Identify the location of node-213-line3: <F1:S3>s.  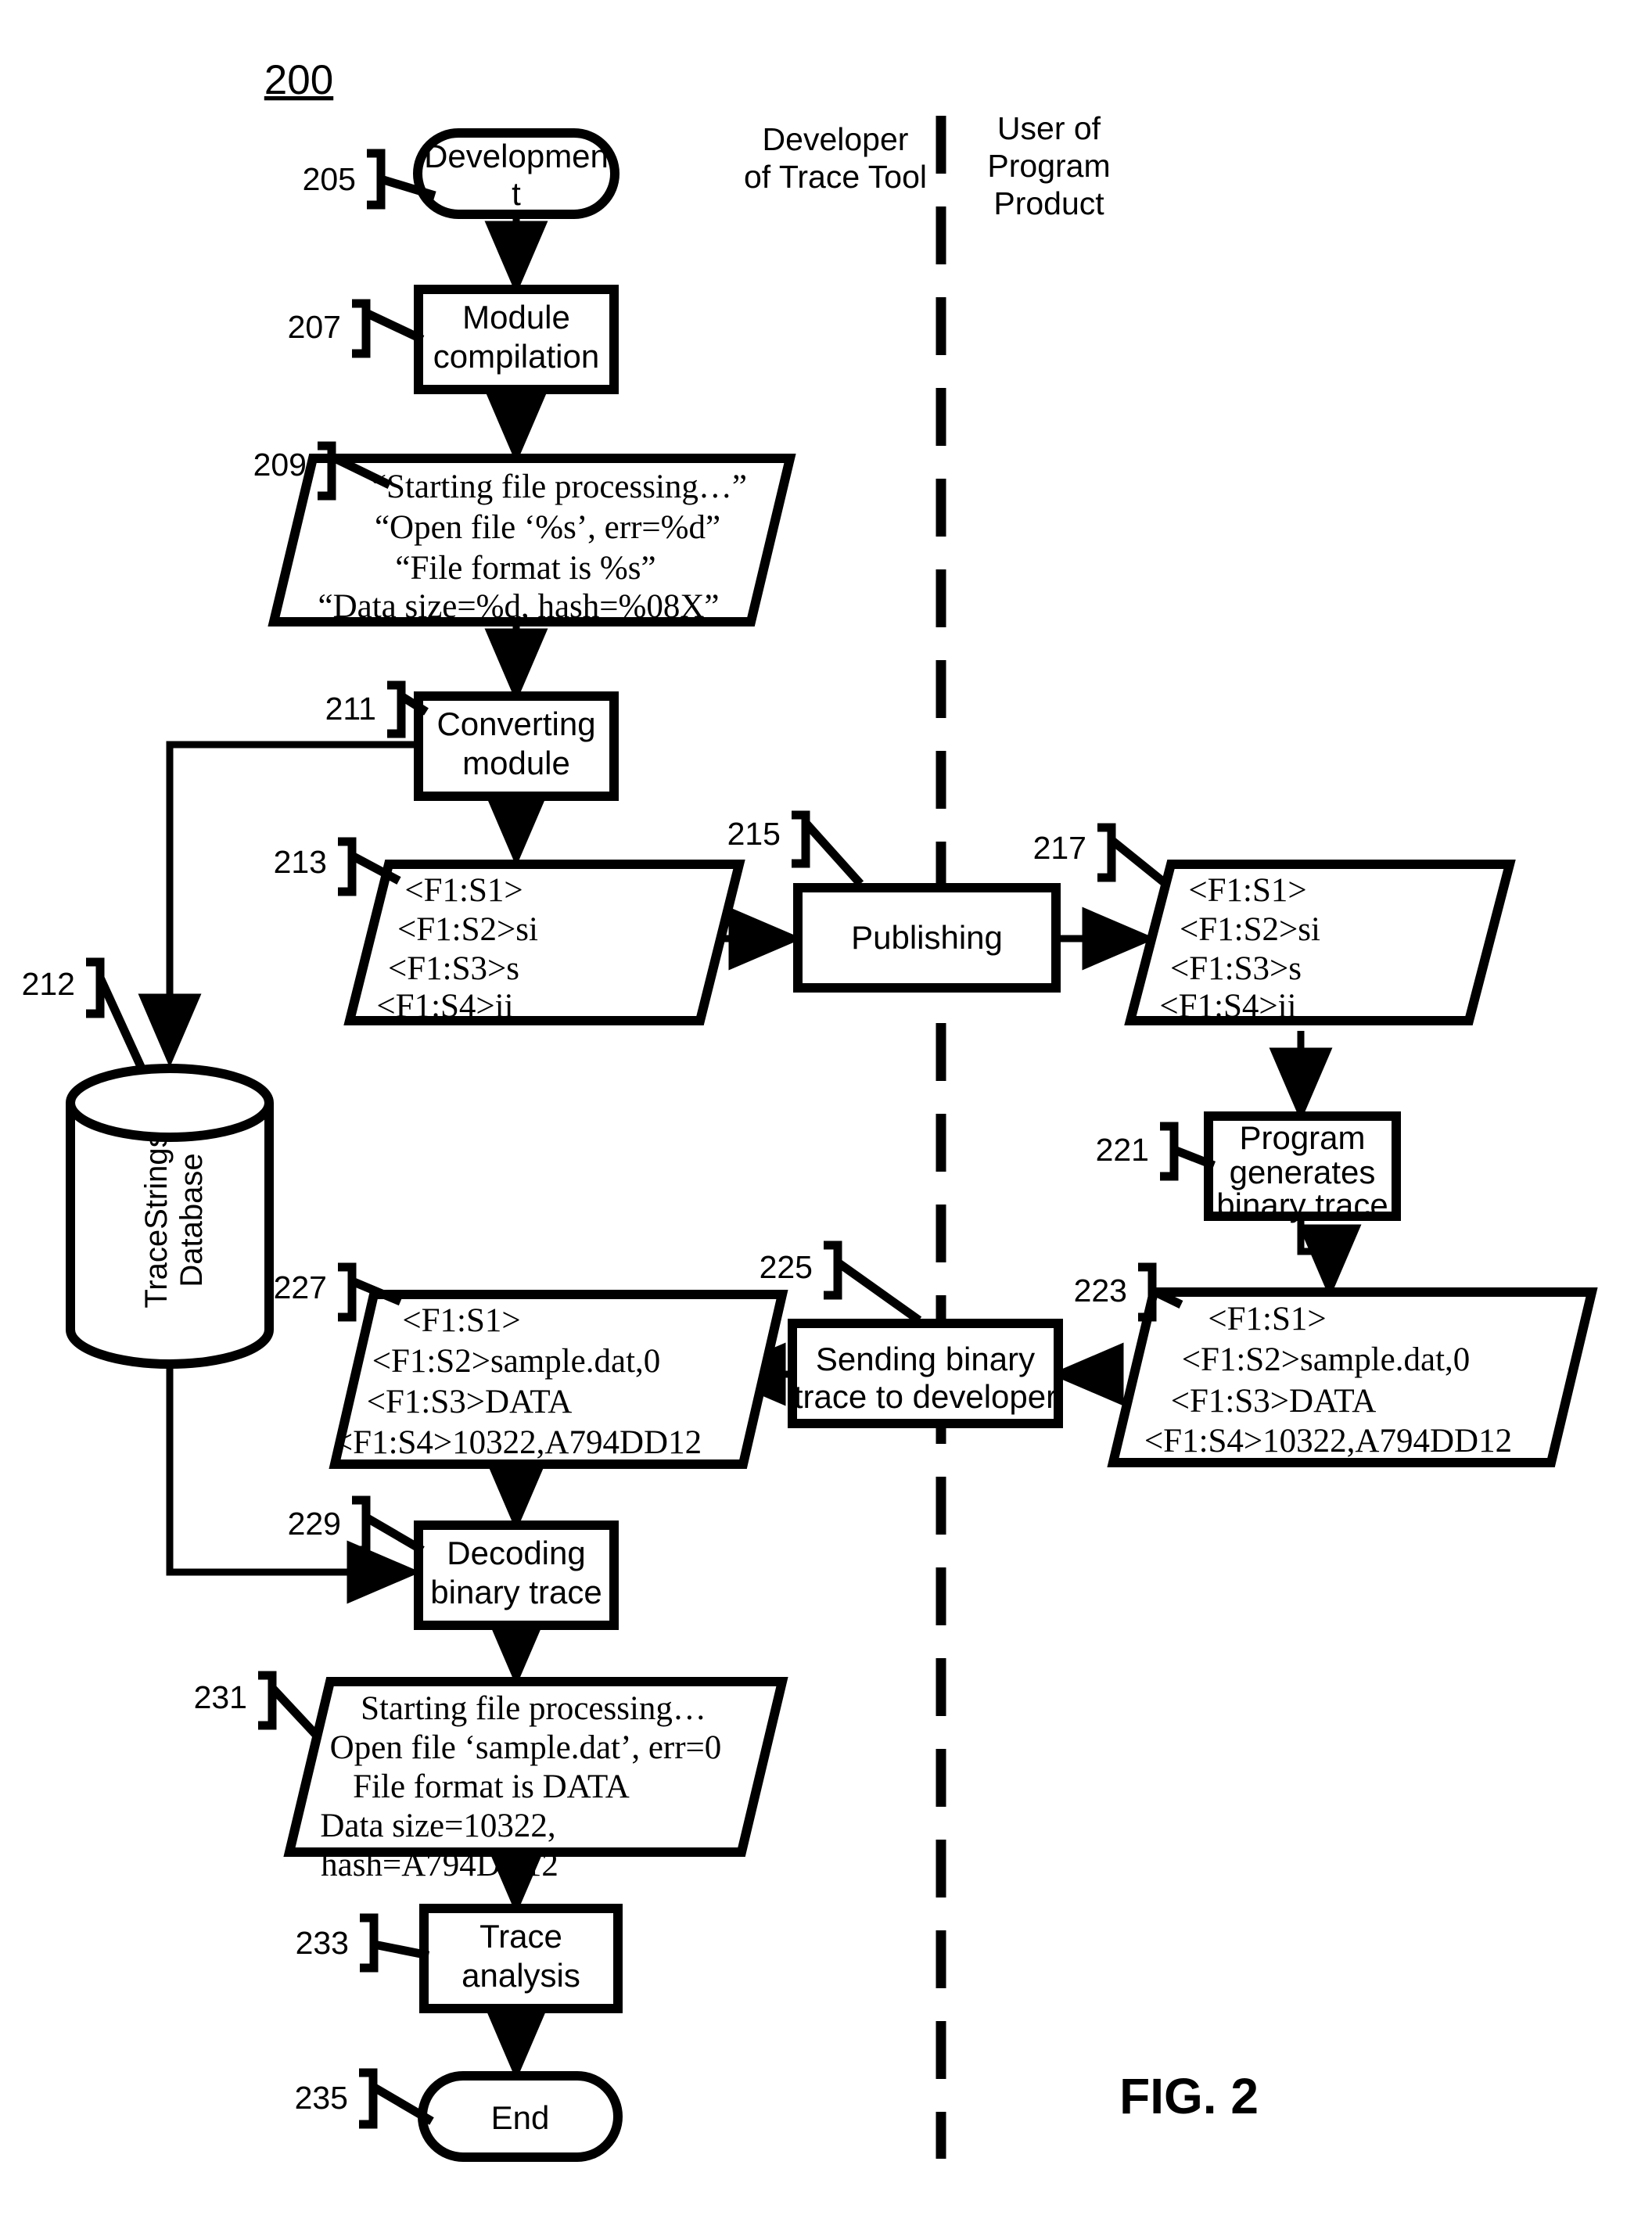
(453, 968).